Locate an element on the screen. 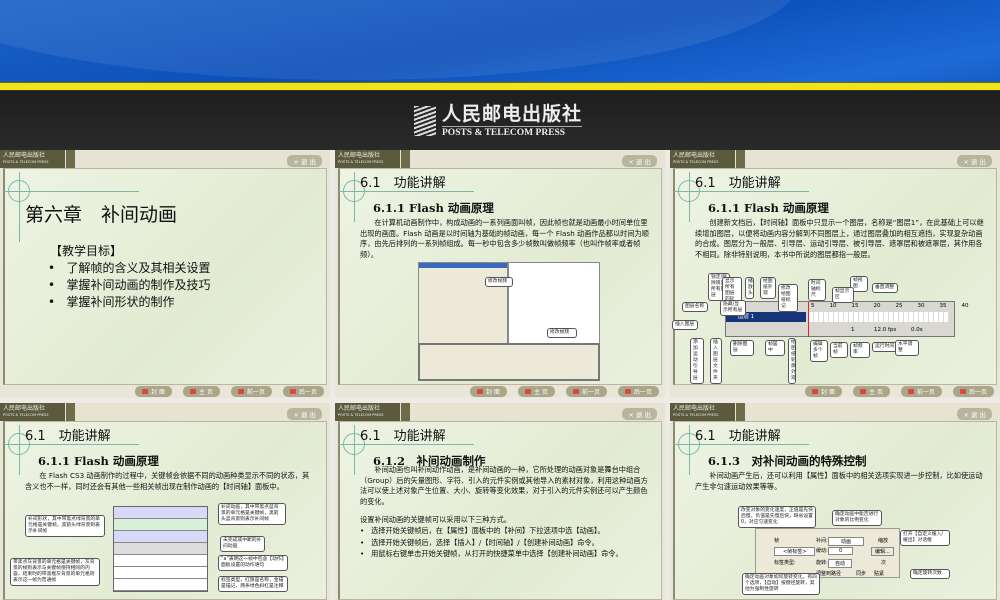 The height and width of the screenshot is (600, 1000). panel-ease-val: 0 is located at coordinates (841, 551).